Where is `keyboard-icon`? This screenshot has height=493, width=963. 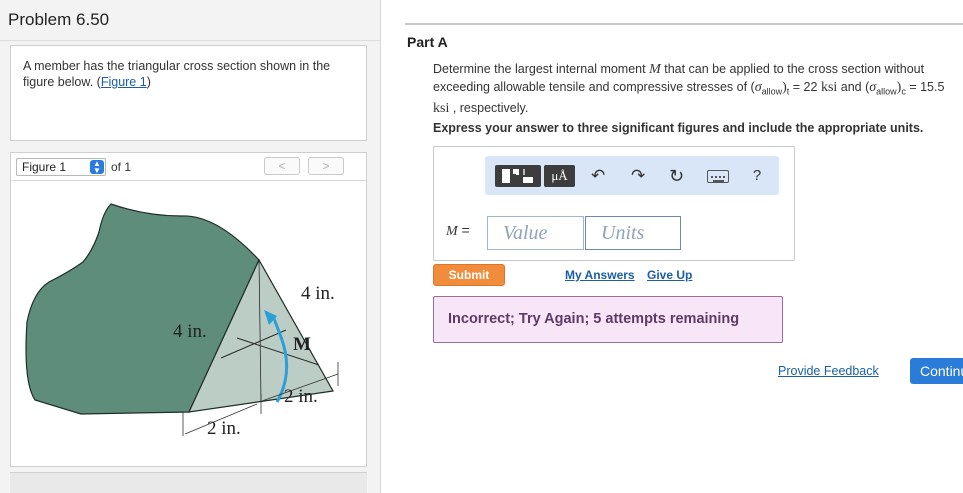 keyboard-icon is located at coordinates (718, 176).